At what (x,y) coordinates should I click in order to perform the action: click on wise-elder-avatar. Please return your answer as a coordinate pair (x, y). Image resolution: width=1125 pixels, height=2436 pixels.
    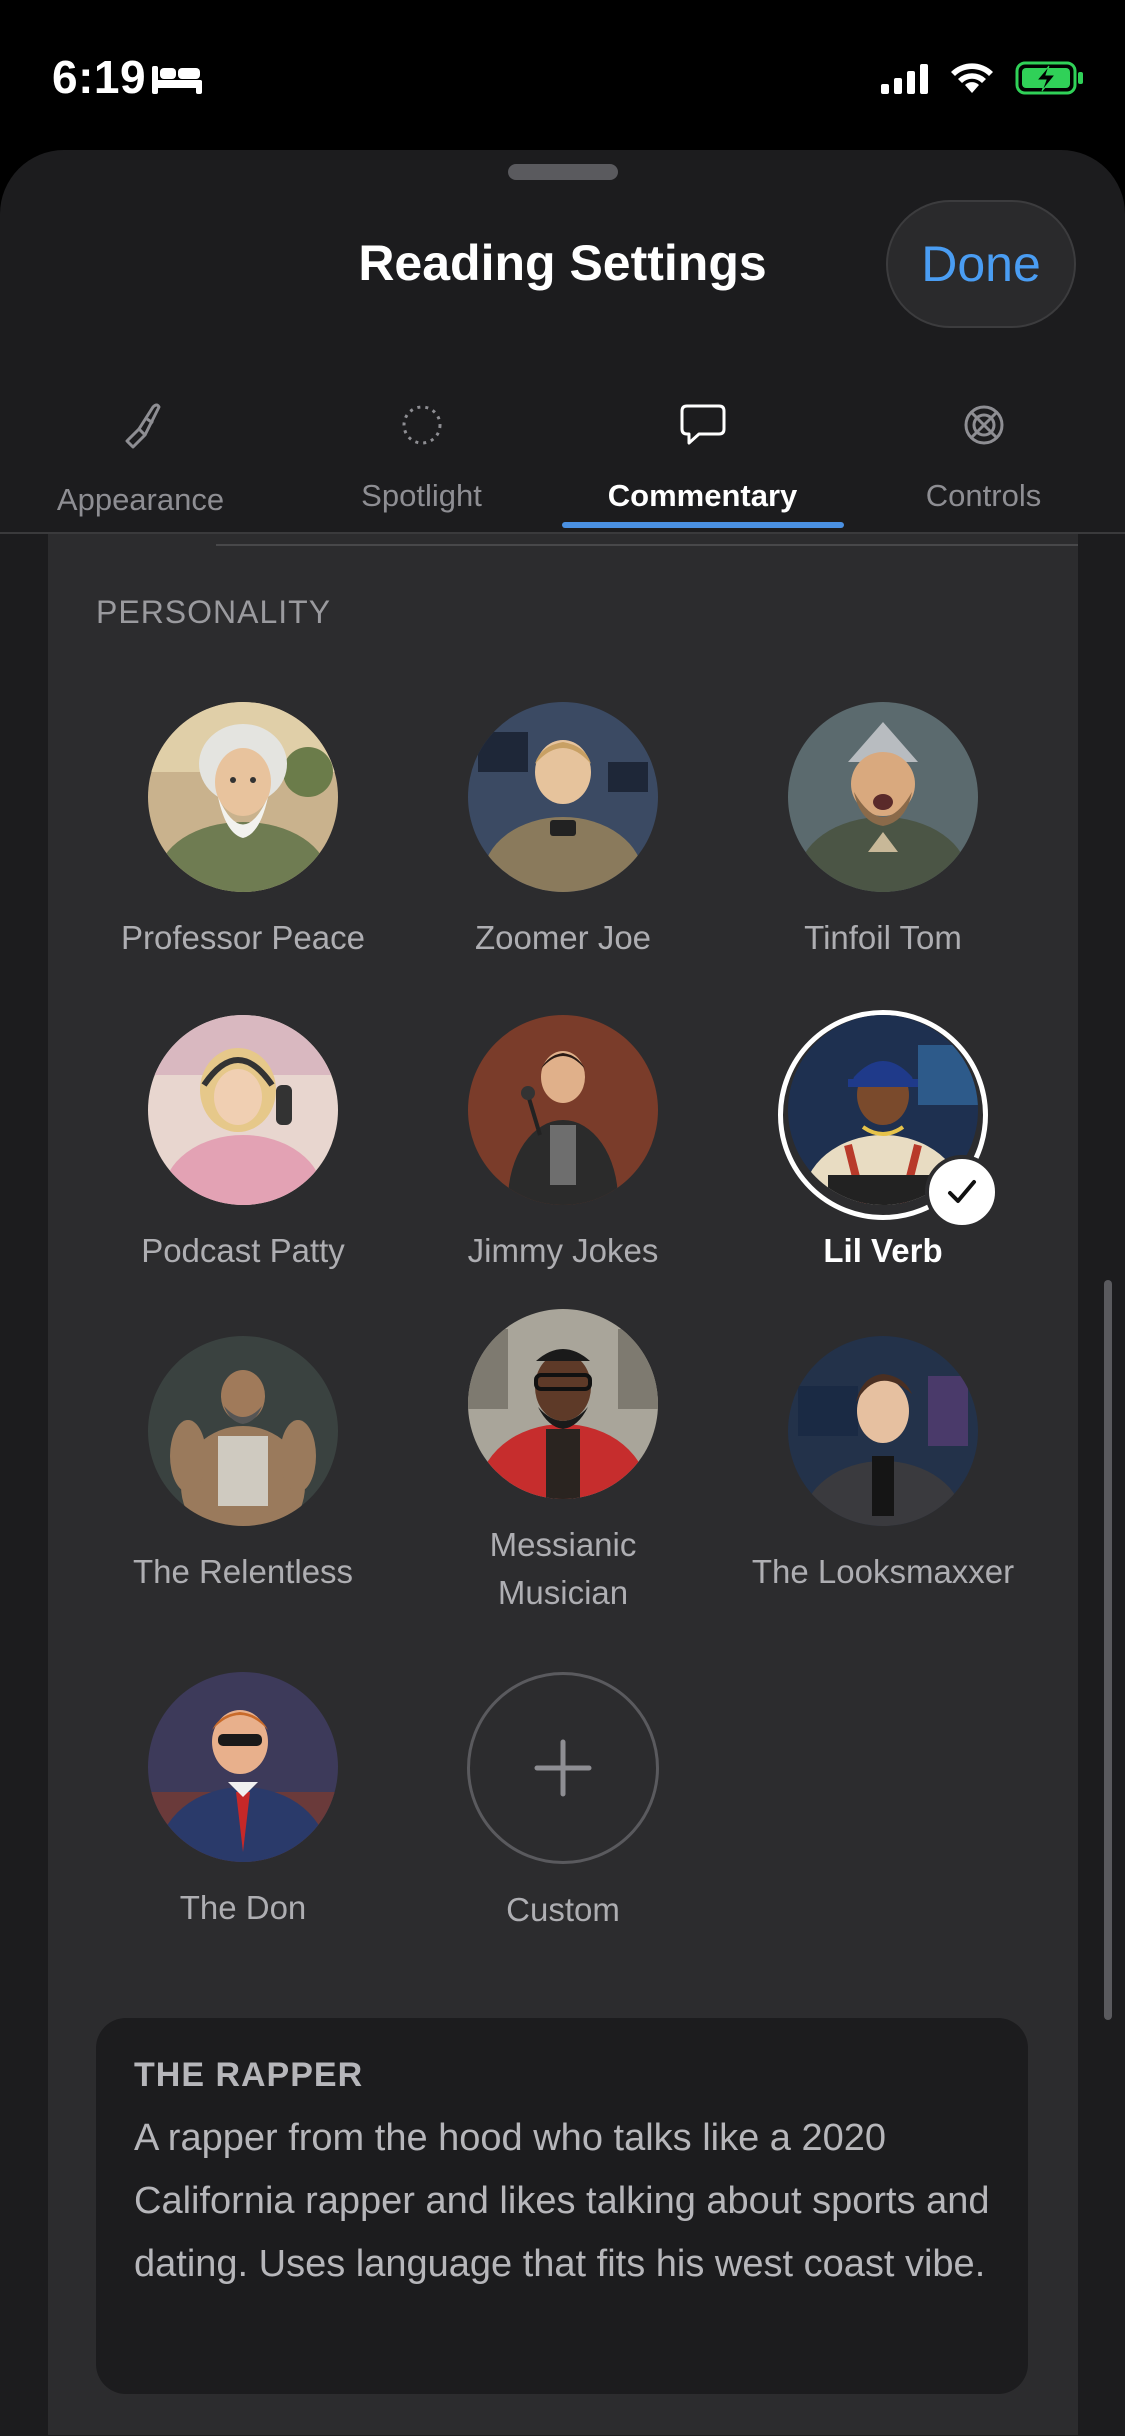
    Looking at the image, I should click on (243, 797).